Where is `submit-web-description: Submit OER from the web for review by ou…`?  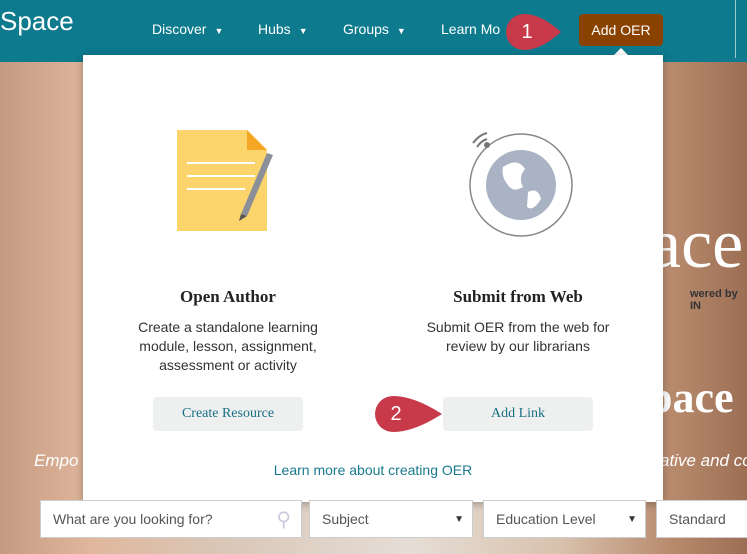 submit-web-description: Submit OER from the web for review by ou… is located at coordinates (518, 336).